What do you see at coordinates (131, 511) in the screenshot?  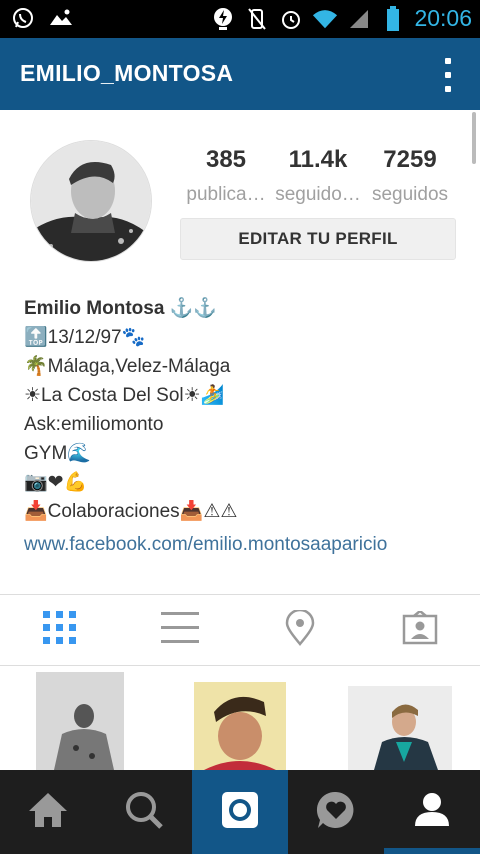 I see `bio-line: 📥Colaboraciones📥⚠⚠` at bounding box center [131, 511].